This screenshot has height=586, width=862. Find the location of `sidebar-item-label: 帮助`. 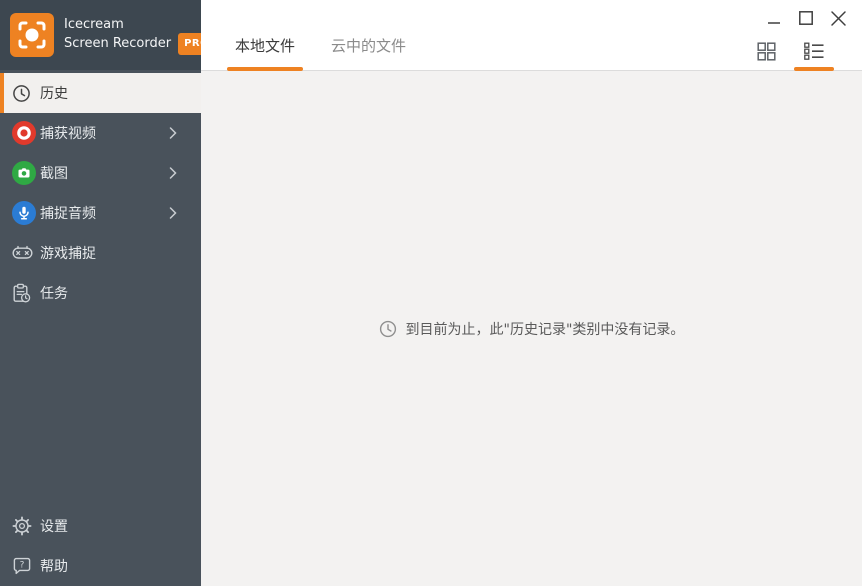

sidebar-item-label: 帮助 is located at coordinates (54, 567).